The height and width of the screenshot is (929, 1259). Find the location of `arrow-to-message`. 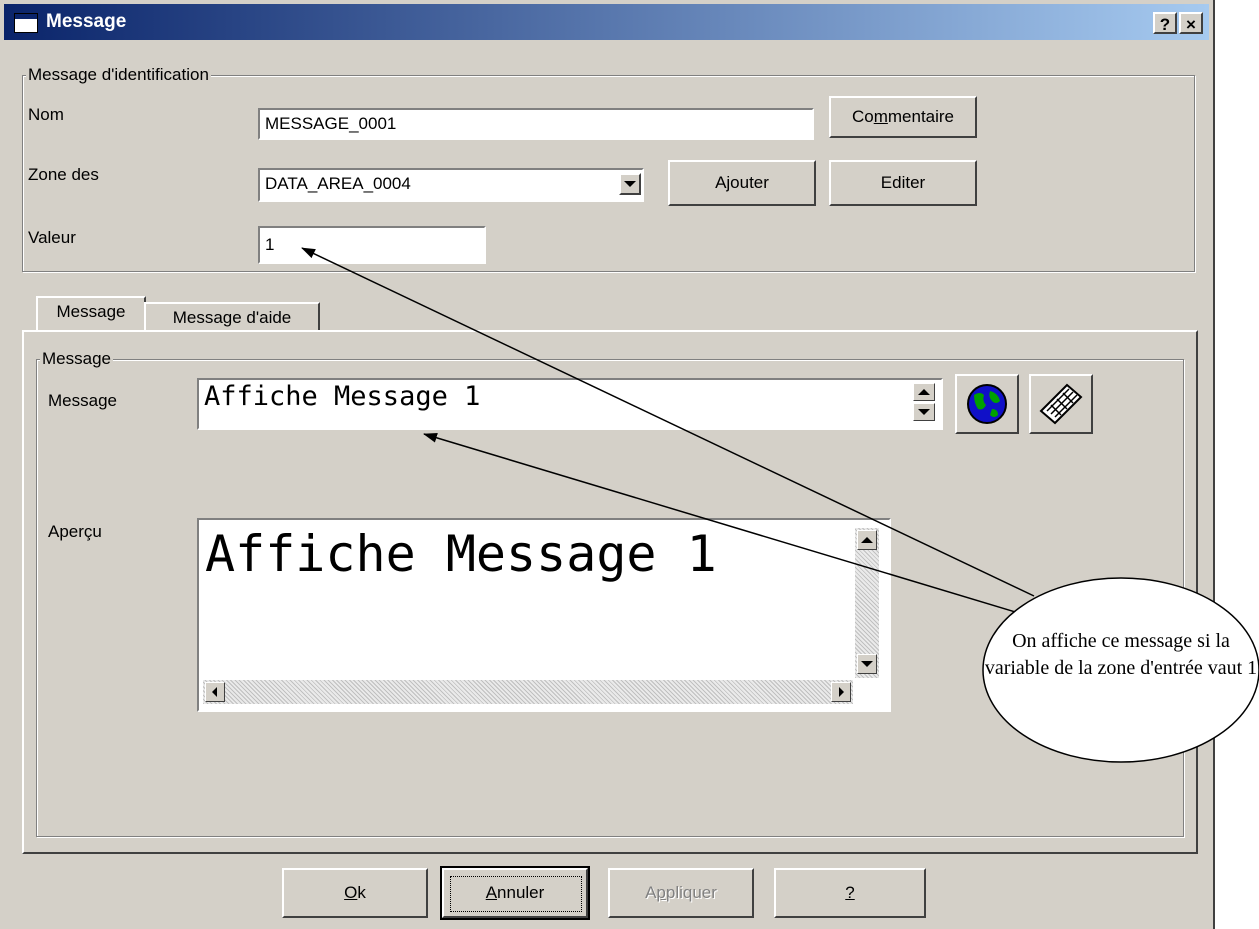

arrow-to-message is located at coordinates (723, 523).